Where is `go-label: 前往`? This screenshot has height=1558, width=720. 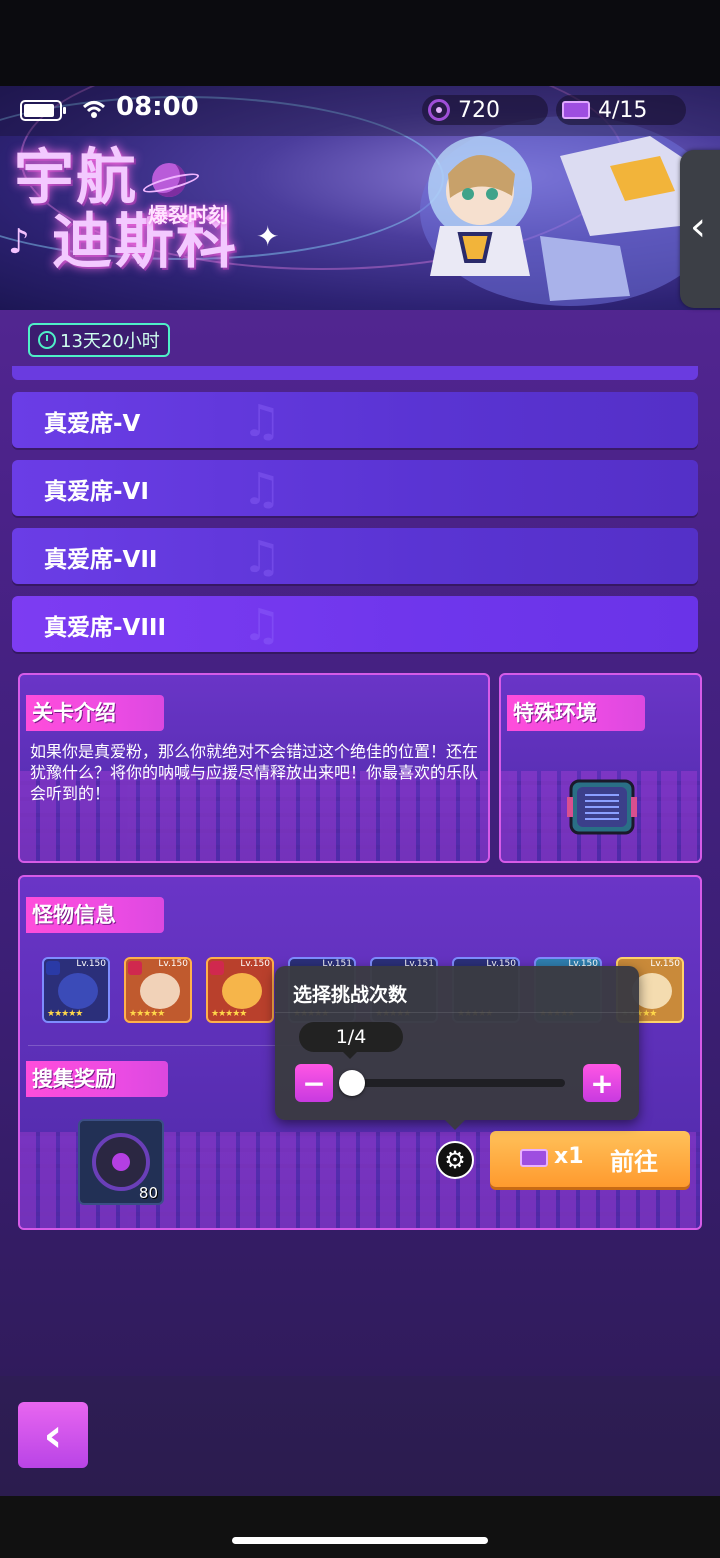 go-label: 前往 is located at coordinates (634, 1162).